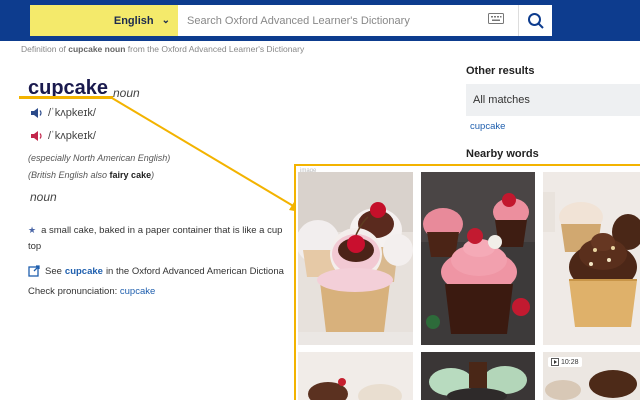 The image size is (640, 400). Describe the element at coordinates (153, 175) in the screenshot. I see `british-suffix: )` at that location.